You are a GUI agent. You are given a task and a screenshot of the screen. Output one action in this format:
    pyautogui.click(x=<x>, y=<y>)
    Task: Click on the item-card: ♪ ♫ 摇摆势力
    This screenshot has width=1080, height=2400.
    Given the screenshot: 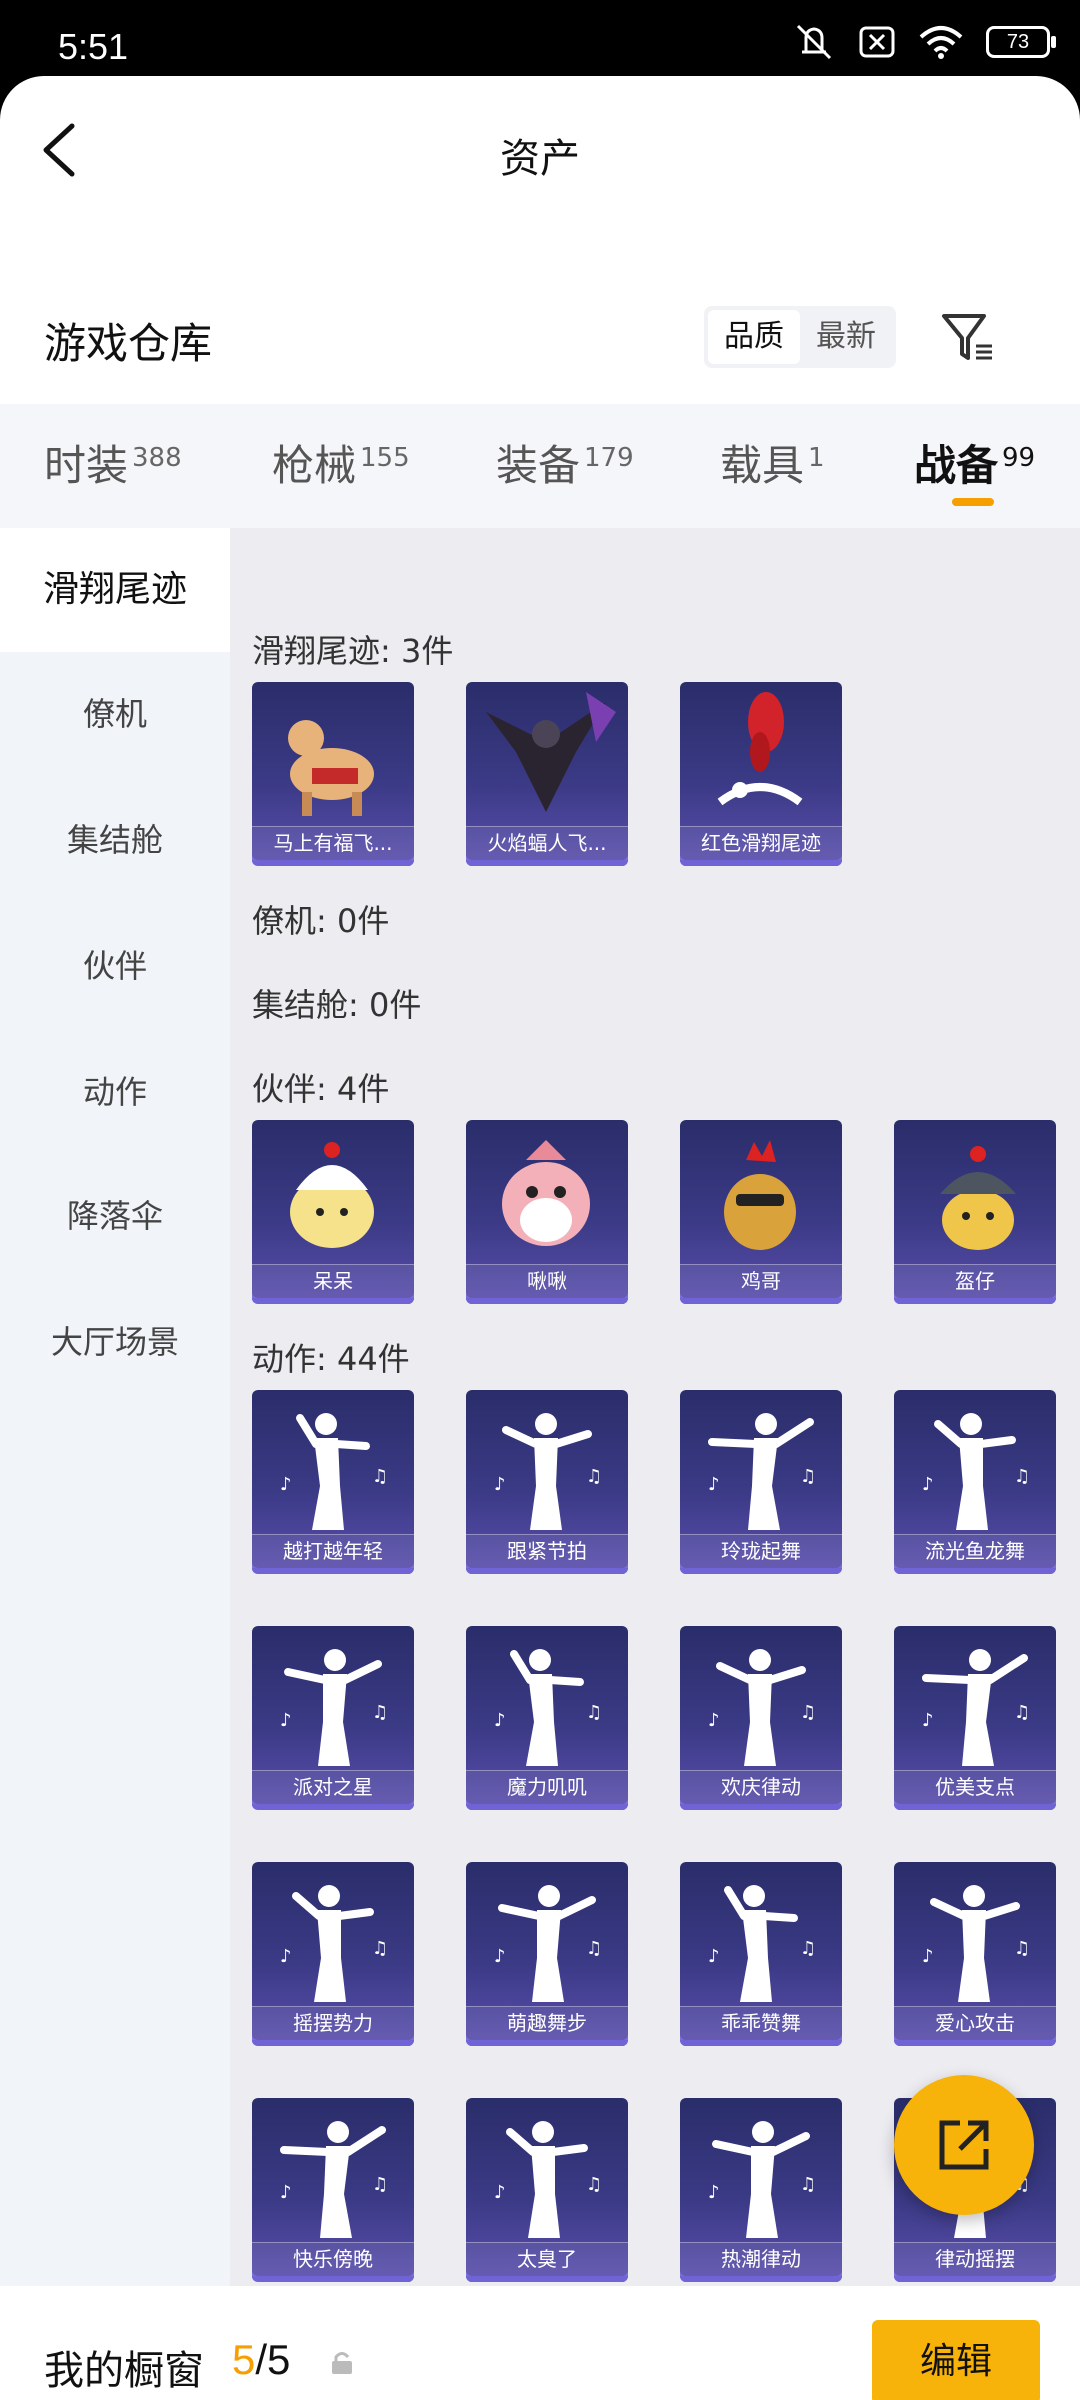 What is the action you would take?
    pyautogui.click(x=333, y=1954)
    